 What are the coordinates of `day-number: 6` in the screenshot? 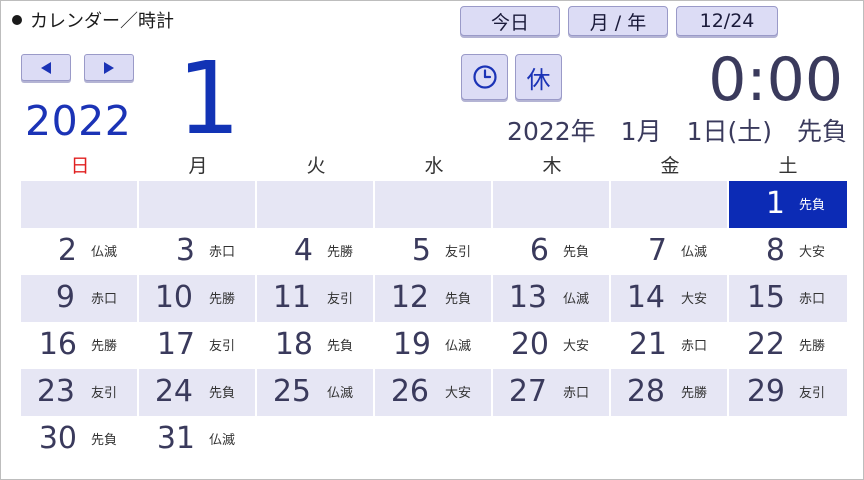 It's located at (539, 250).